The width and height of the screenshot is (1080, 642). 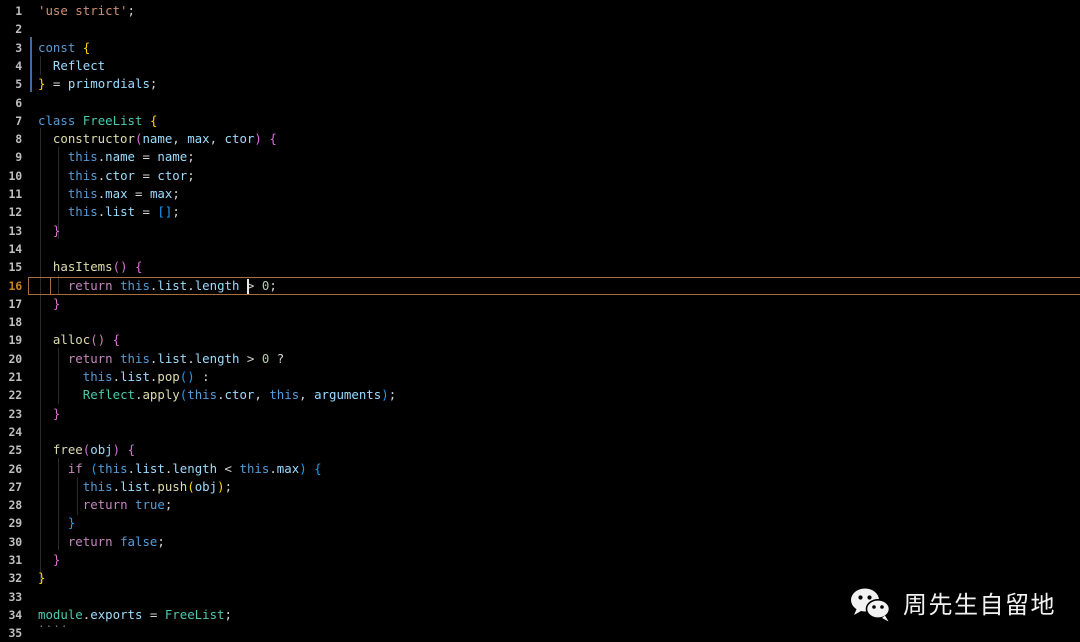 I want to click on code-line: Reflect, so click(x=554, y=66).